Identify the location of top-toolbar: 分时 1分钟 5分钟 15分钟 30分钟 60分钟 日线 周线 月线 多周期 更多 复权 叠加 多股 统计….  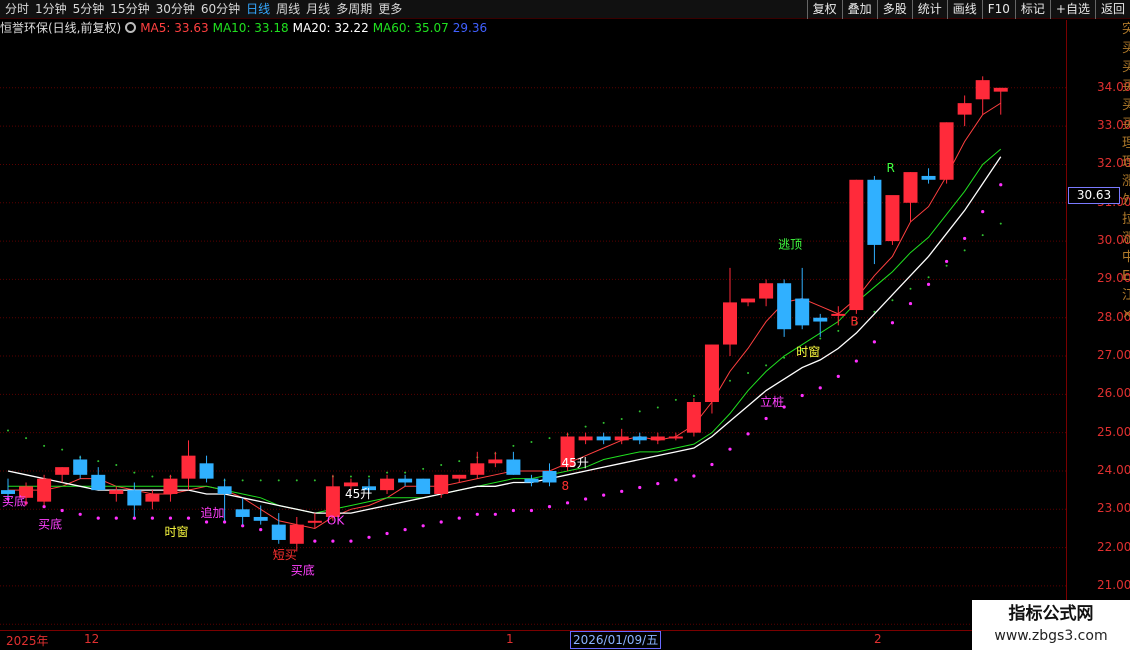
(565, 9).